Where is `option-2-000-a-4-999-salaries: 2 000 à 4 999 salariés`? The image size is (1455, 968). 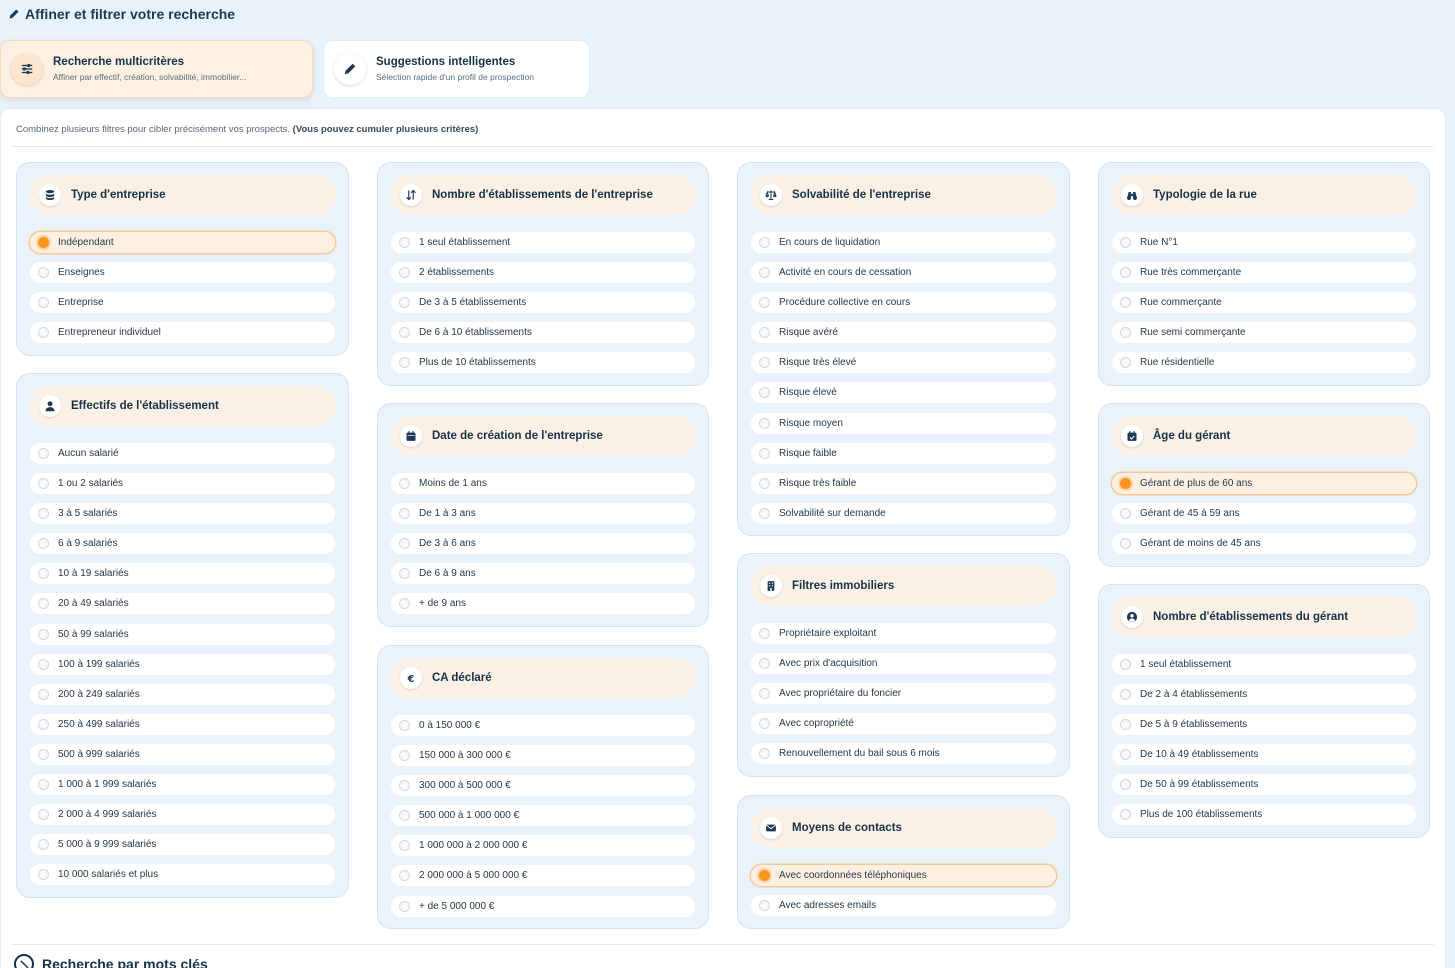 option-2-000-a-4-999-salaries: 2 000 à 4 999 salariés is located at coordinates (182, 815).